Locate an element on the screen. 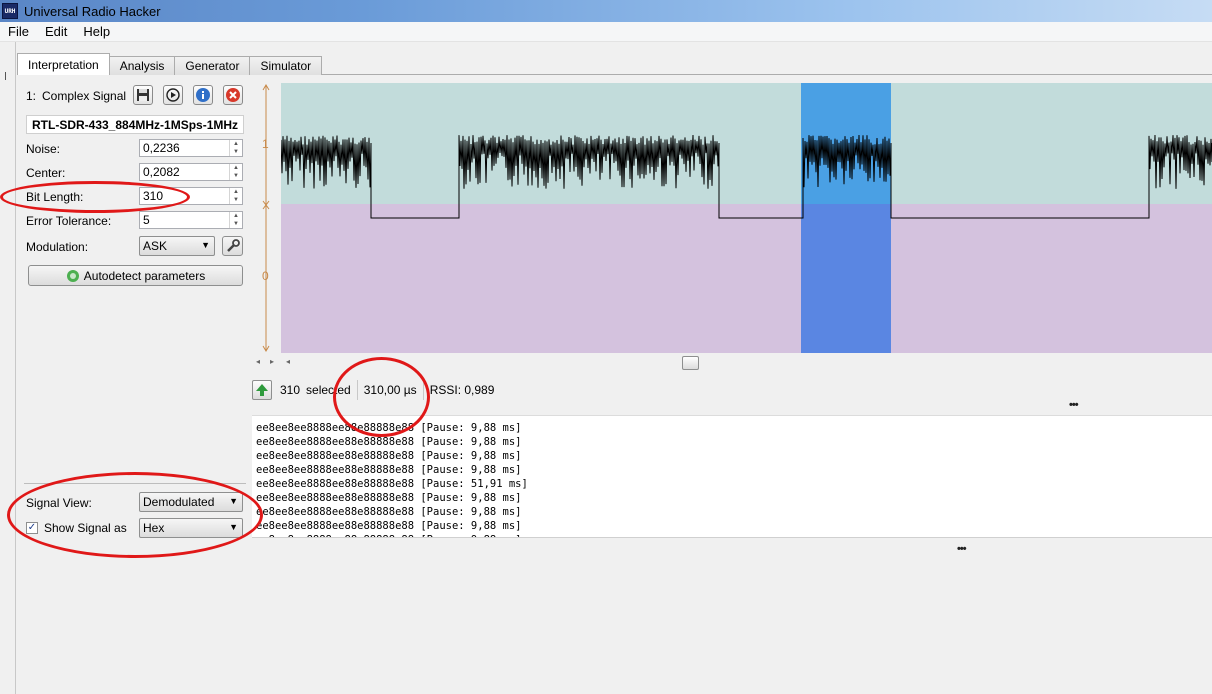 This screenshot has width=1212, height=694. error-tolerance-label: Error Tolerance: is located at coordinates (69, 221).